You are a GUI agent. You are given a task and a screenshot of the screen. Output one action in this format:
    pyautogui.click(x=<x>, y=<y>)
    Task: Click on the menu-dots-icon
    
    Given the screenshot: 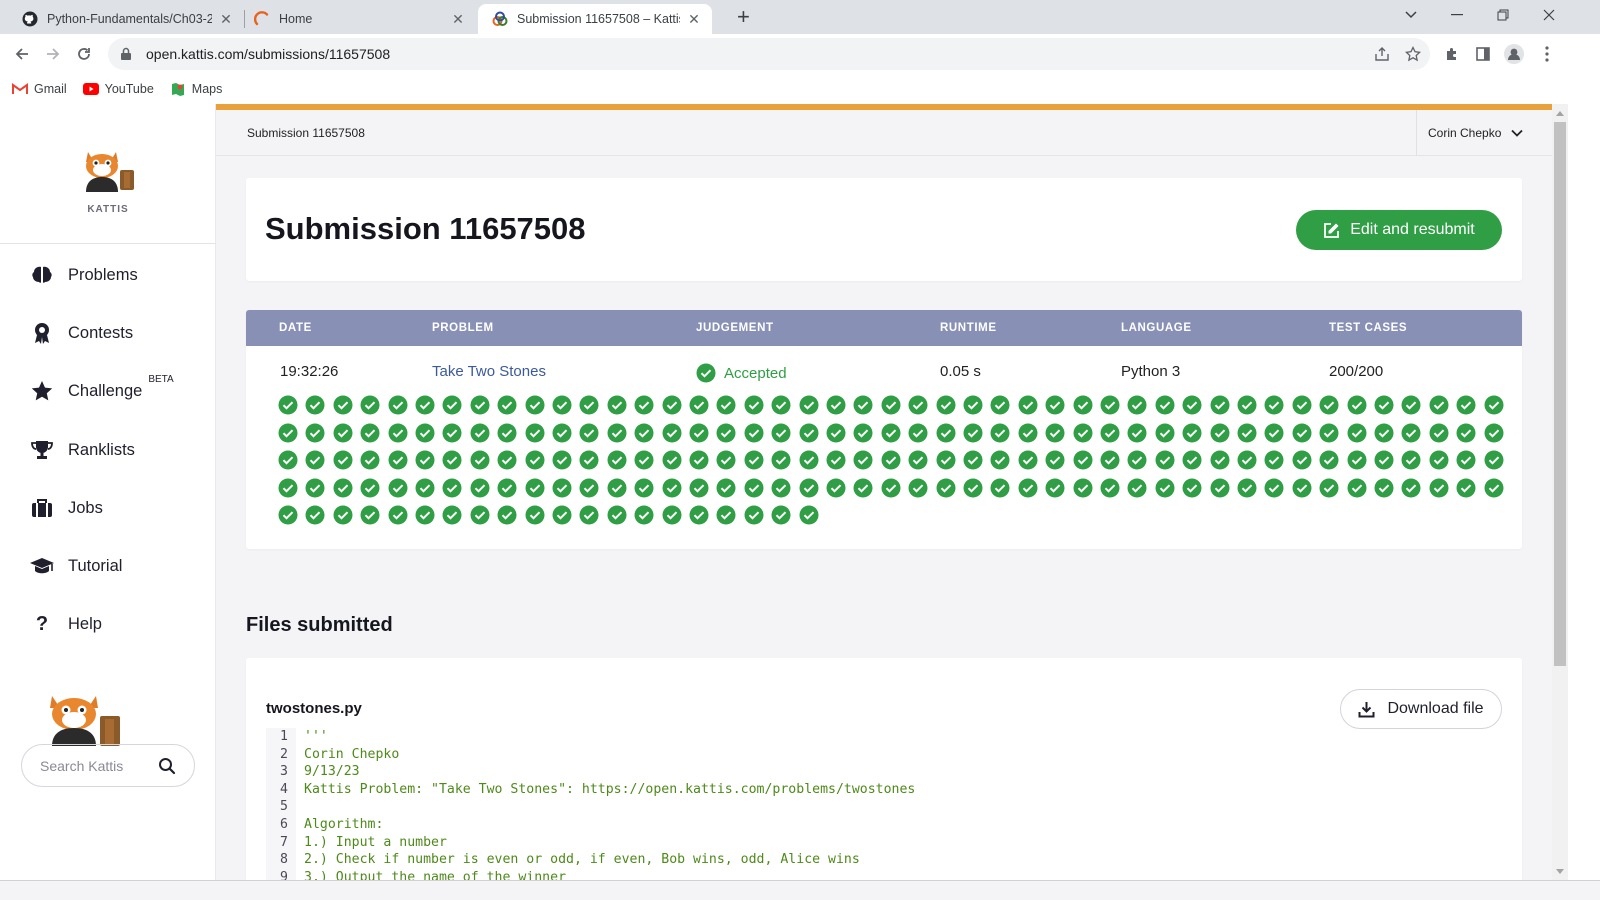 What is the action you would take?
    pyautogui.click(x=1547, y=54)
    